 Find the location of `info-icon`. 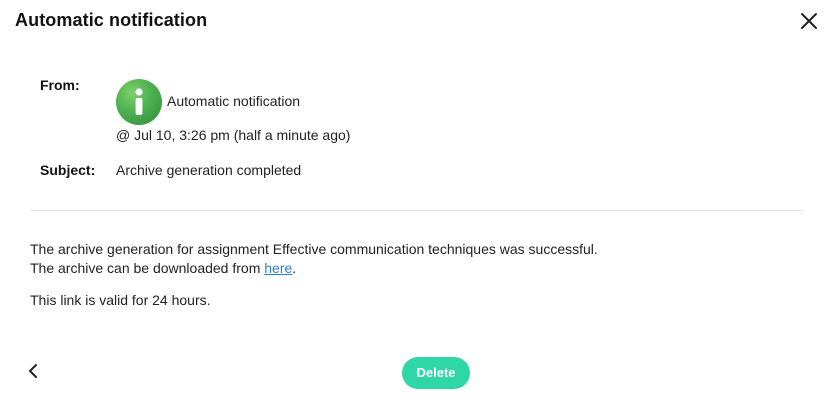

info-icon is located at coordinates (139, 101).